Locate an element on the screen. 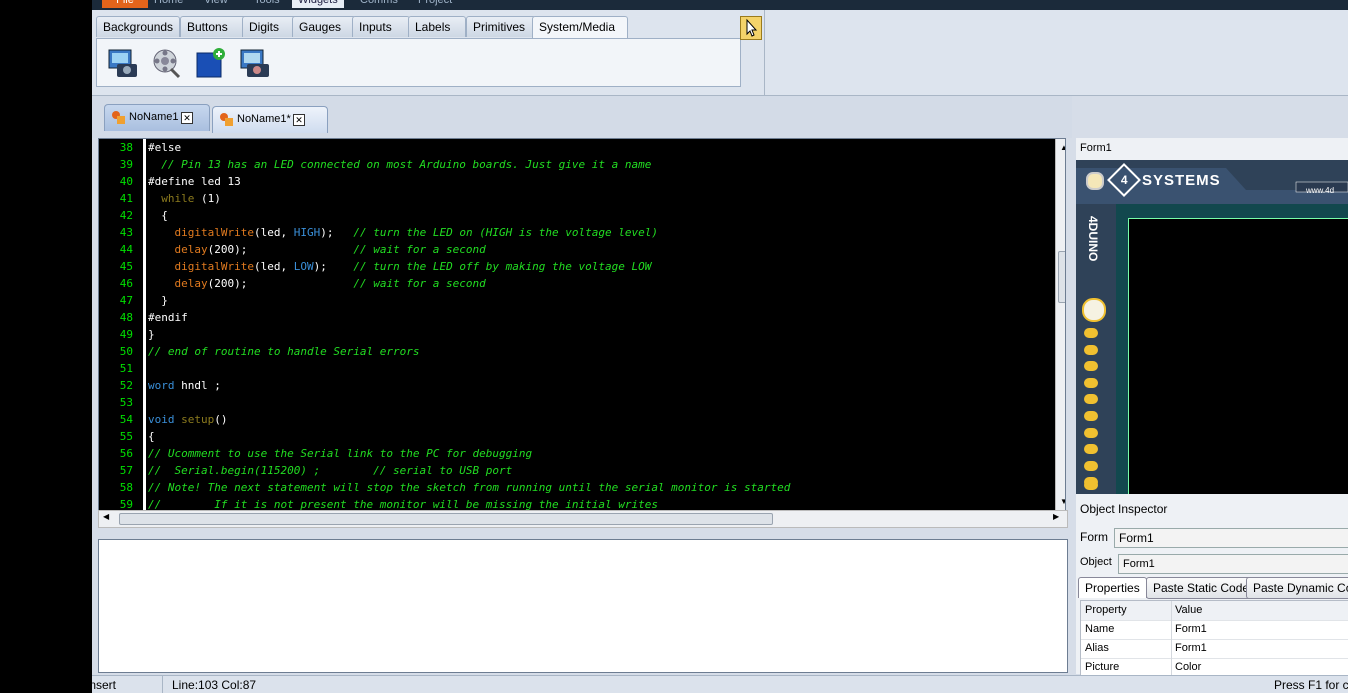 The height and width of the screenshot is (693, 1348). code-token: #endif is located at coordinates (168, 317).